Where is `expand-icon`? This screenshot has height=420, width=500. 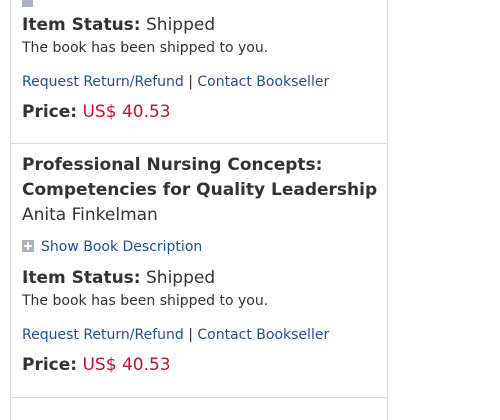 expand-icon is located at coordinates (27, 3).